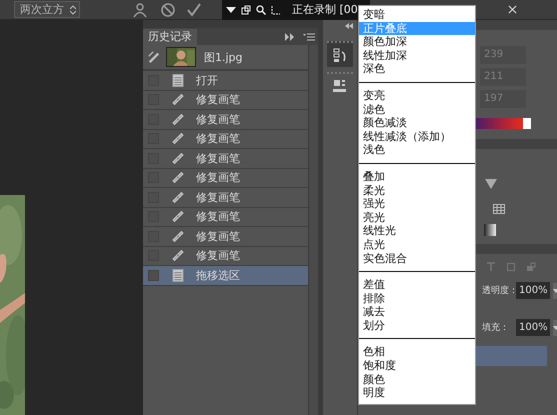 The width and height of the screenshot is (557, 415). What do you see at coordinates (533, 290) in the screenshot?
I see `opacity-field: 100%` at bounding box center [533, 290].